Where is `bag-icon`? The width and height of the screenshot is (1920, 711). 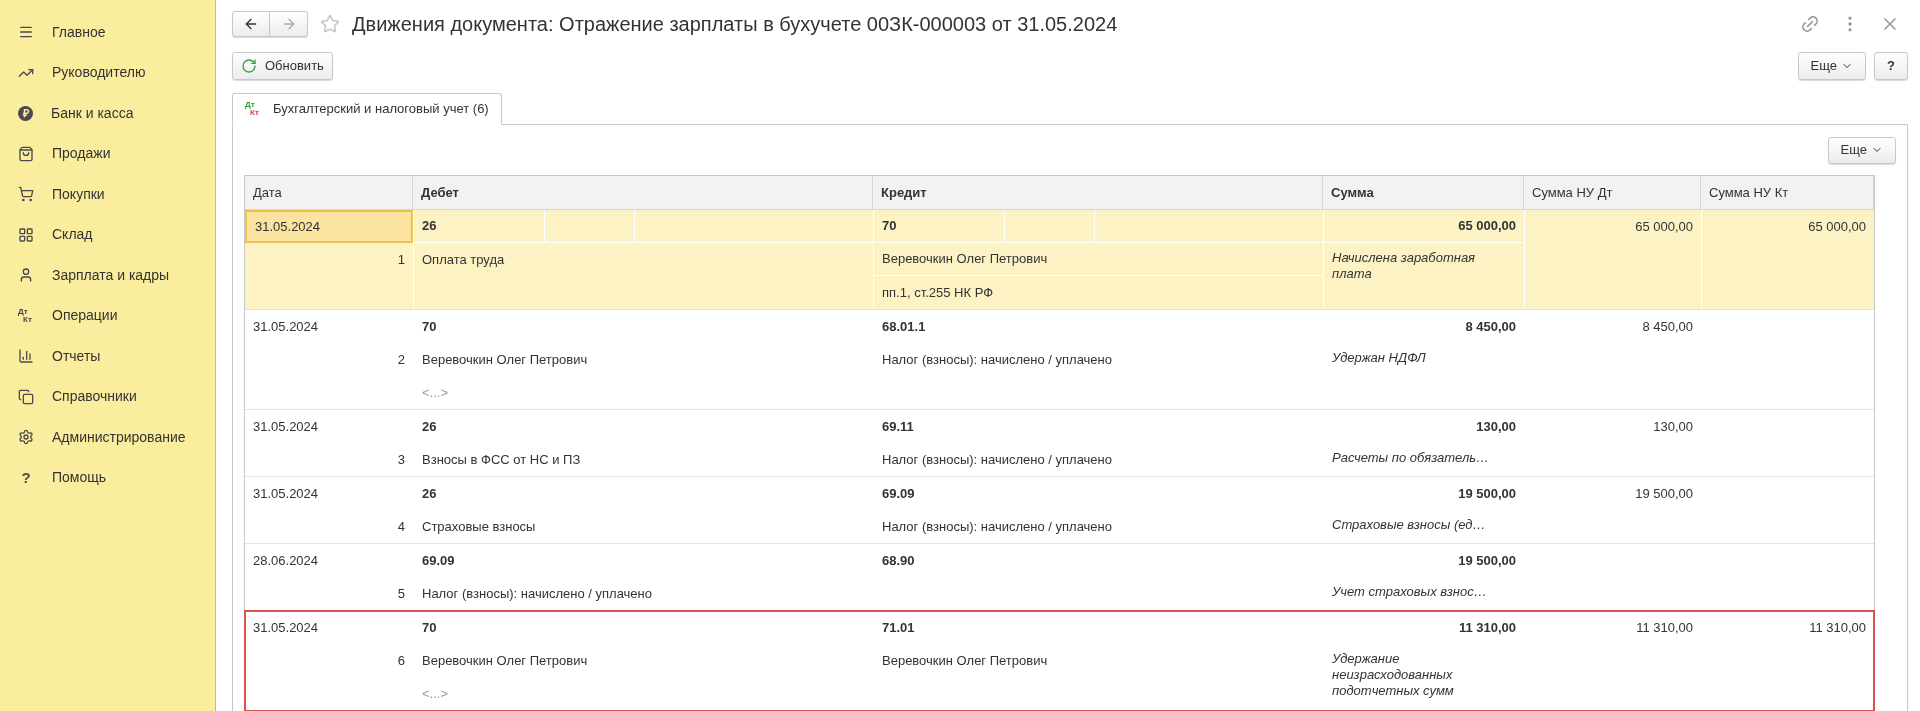 bag-icon is located at coordinates (26, 153).